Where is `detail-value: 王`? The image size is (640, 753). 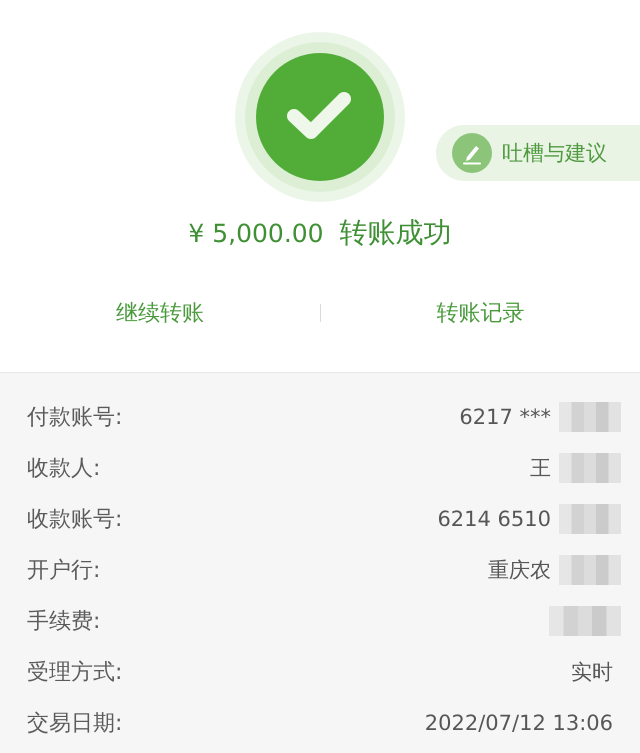 detail-value: 王 is located at coordinates (541, 468).